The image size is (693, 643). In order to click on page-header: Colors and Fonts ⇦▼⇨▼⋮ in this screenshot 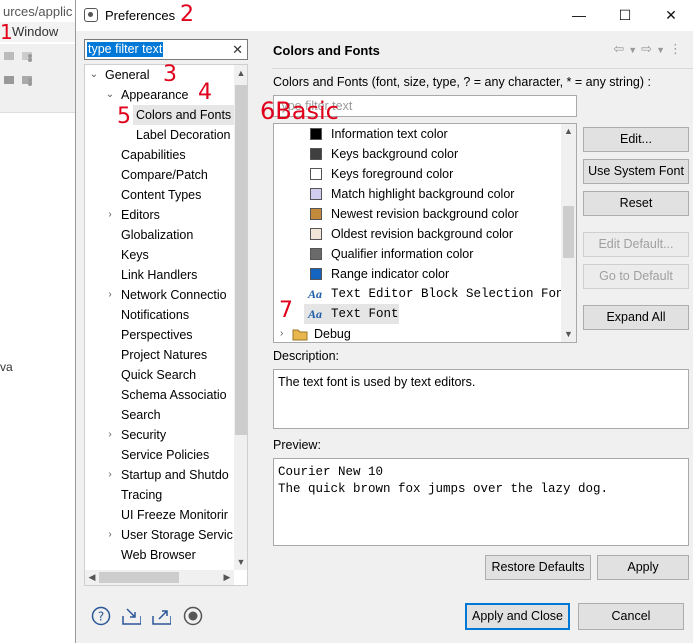, I will do `click(482, 49)`.